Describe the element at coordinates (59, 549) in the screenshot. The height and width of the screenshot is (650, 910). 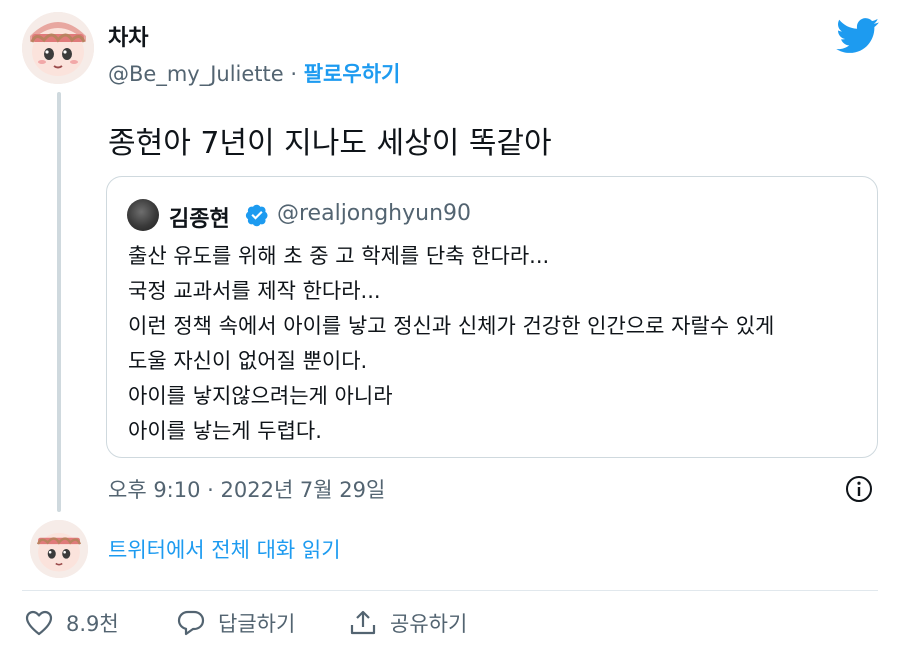
I see `thread-avatar` at that location.